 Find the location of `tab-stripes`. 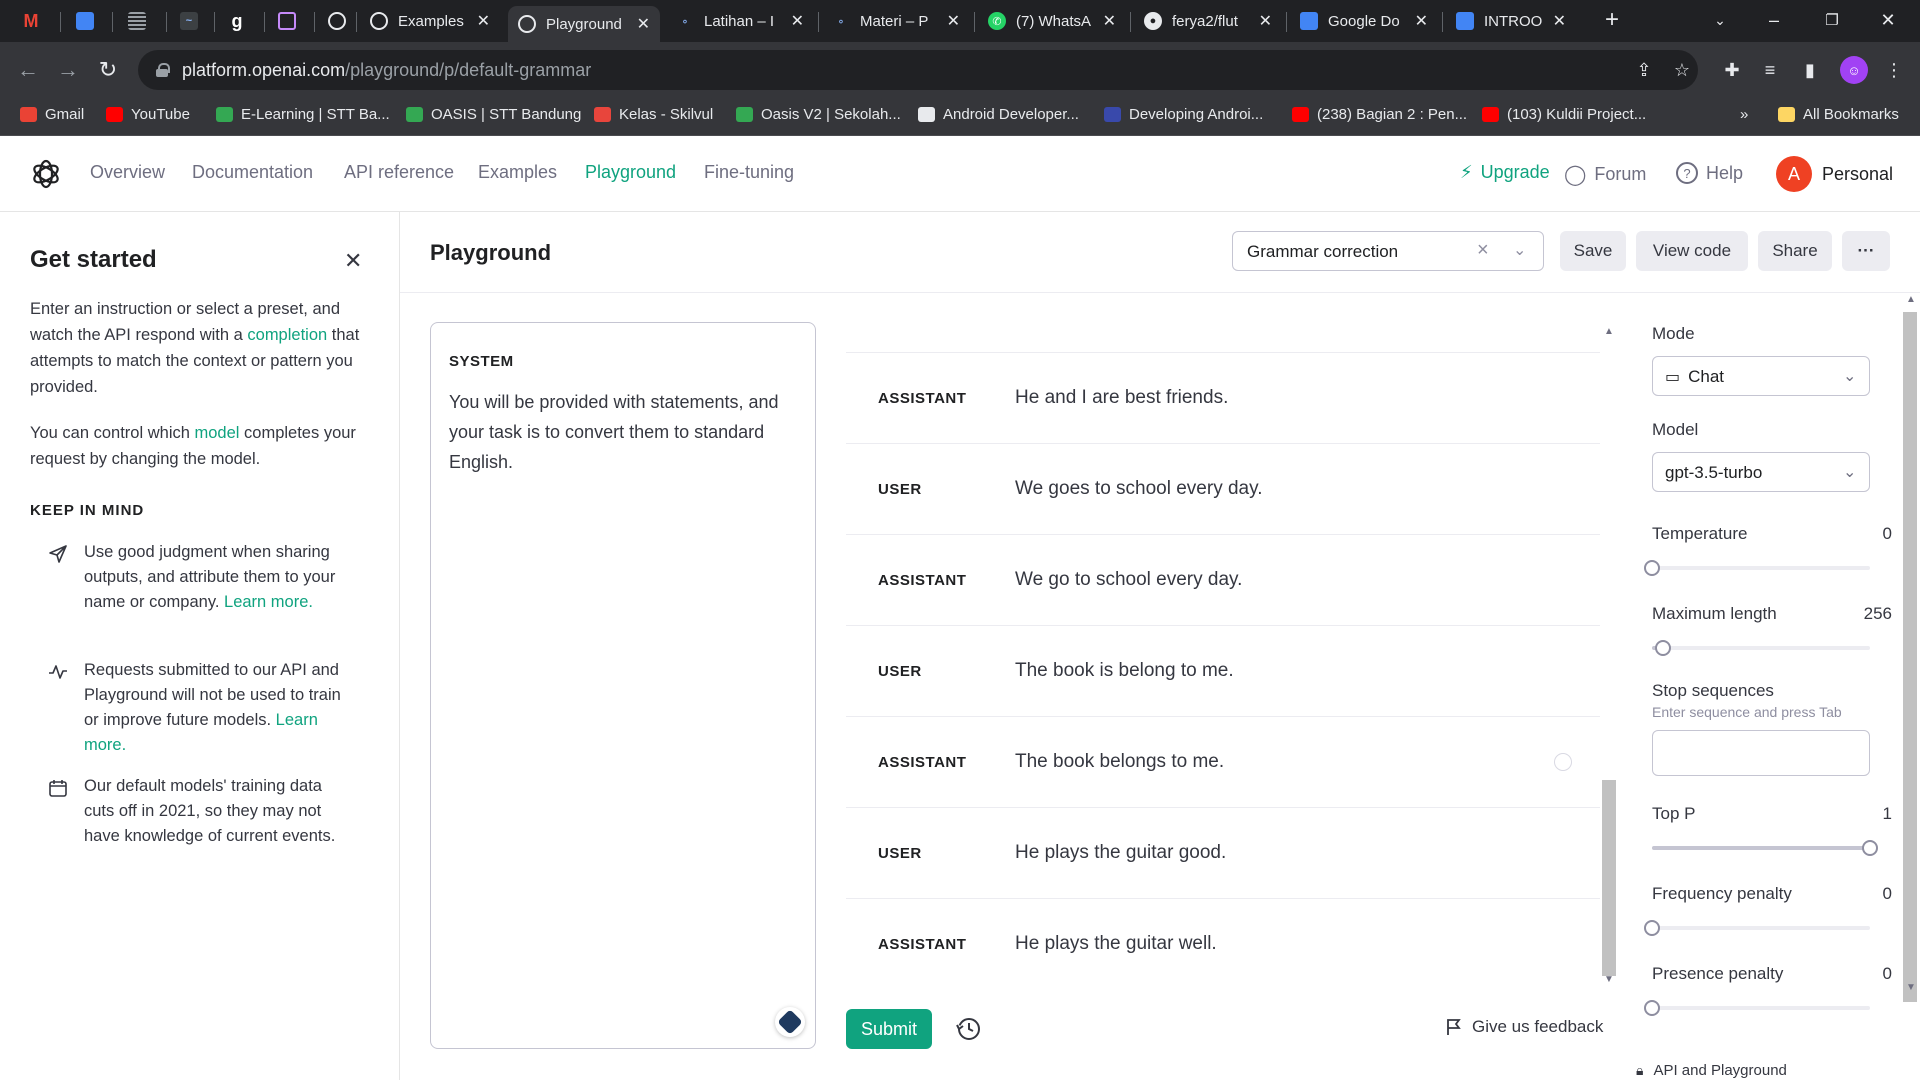

tab-stripes is located at coordinates (138, 21).